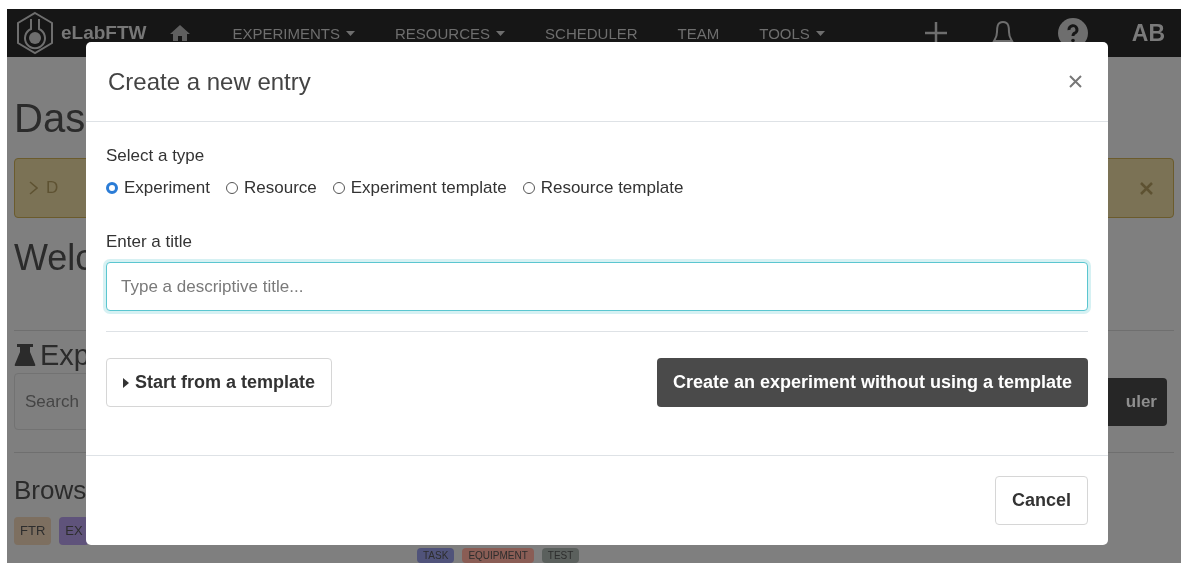  Describe the element at coordinates (209, 81) in the screenshot. I see `modal-title: Create a new entry` at that location.